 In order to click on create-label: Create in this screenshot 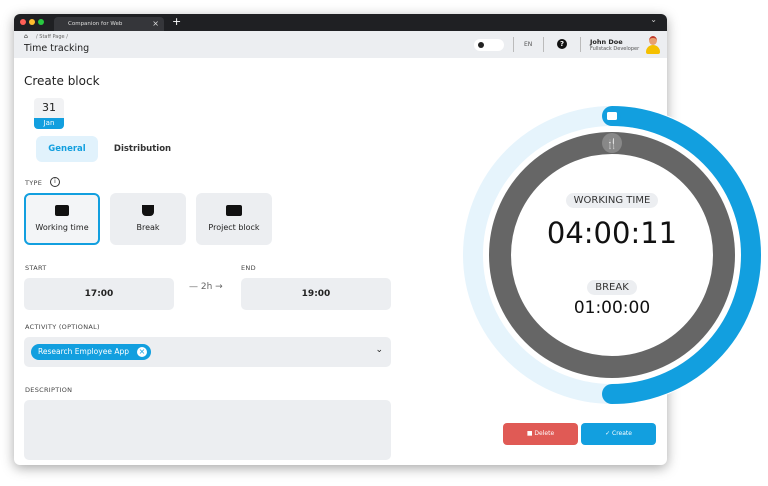, I will do `click(622, 433)`.